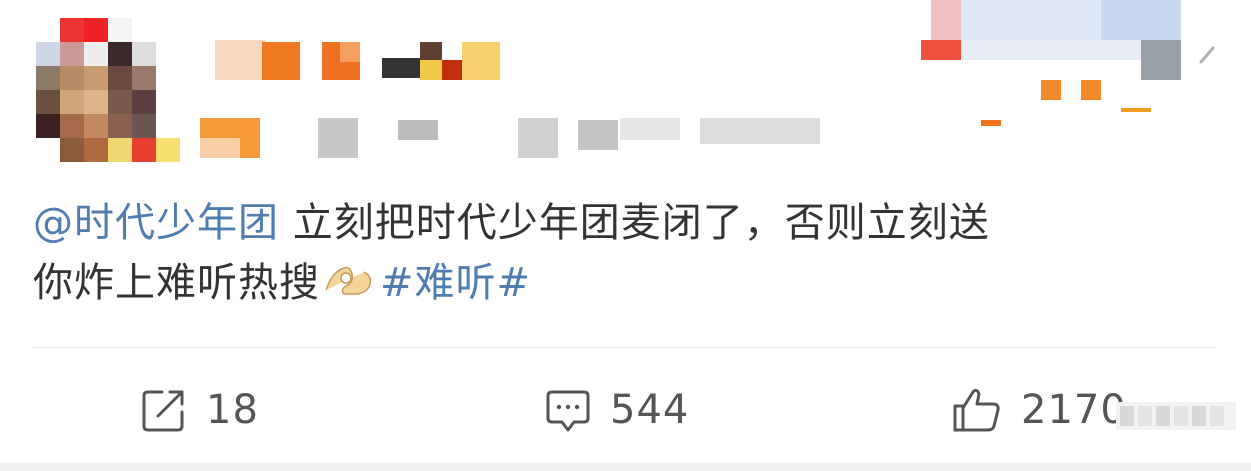 This screenshot has height=471, width=1251. What do you see at coordinates (625, 467) in the screenshot?
I see `bottom-separator` at bounding box center [625, 467].